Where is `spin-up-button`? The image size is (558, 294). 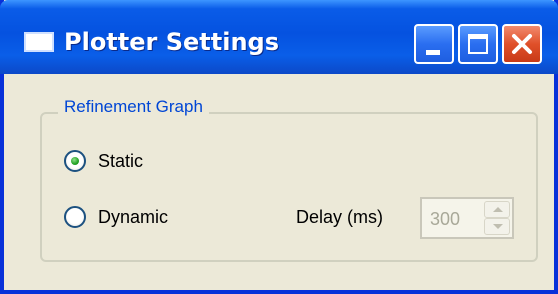 spin-up-button is located at coordinates (497, 209).